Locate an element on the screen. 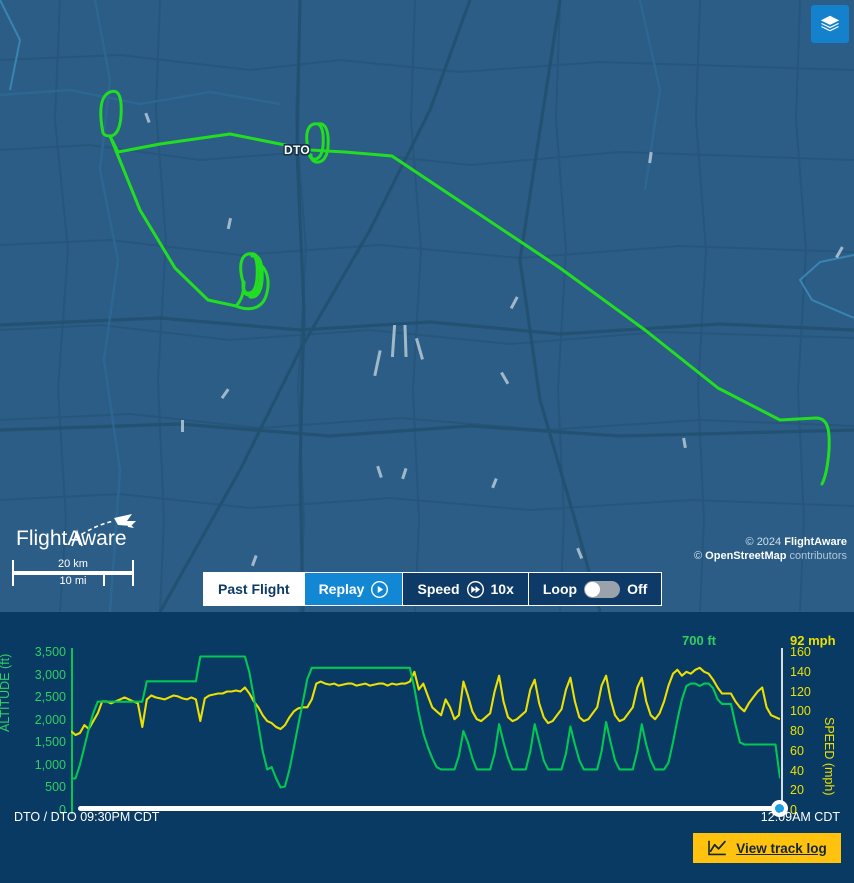 Image resolution: width=854 pixels, height=883 pixels. speed-axis-title: SPEED (mph) is located at coordinates (829, 756).